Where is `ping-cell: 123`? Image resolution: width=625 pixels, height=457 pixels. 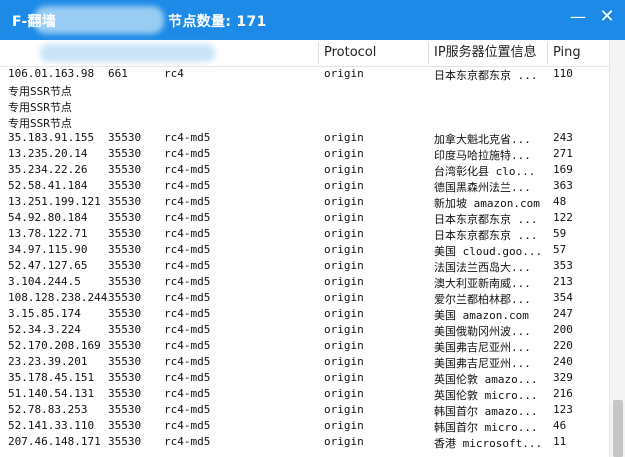 ping-cell: 123 is located at coordinates (563, 409).